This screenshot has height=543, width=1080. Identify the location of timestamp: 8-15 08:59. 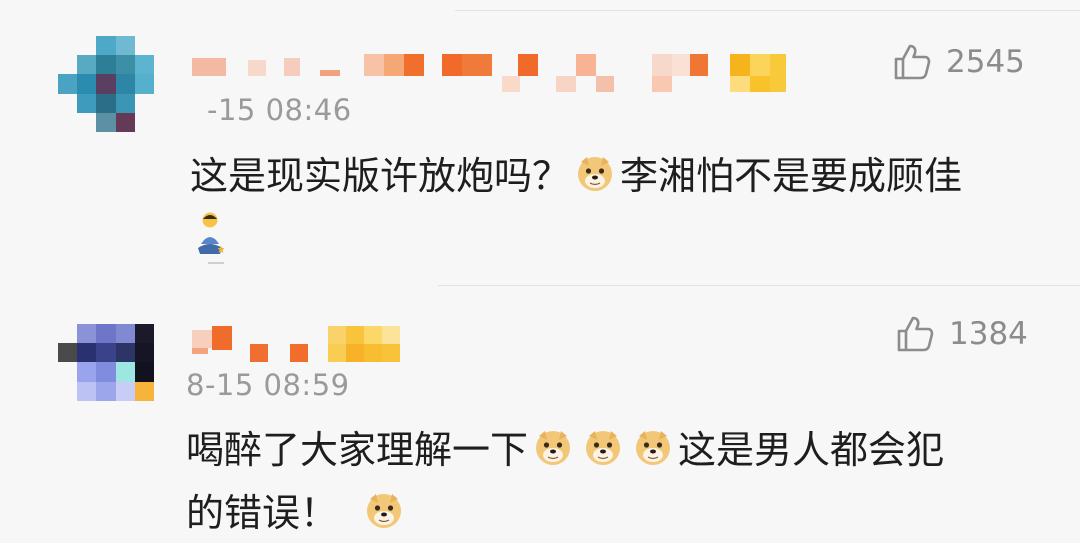
(268, 385).